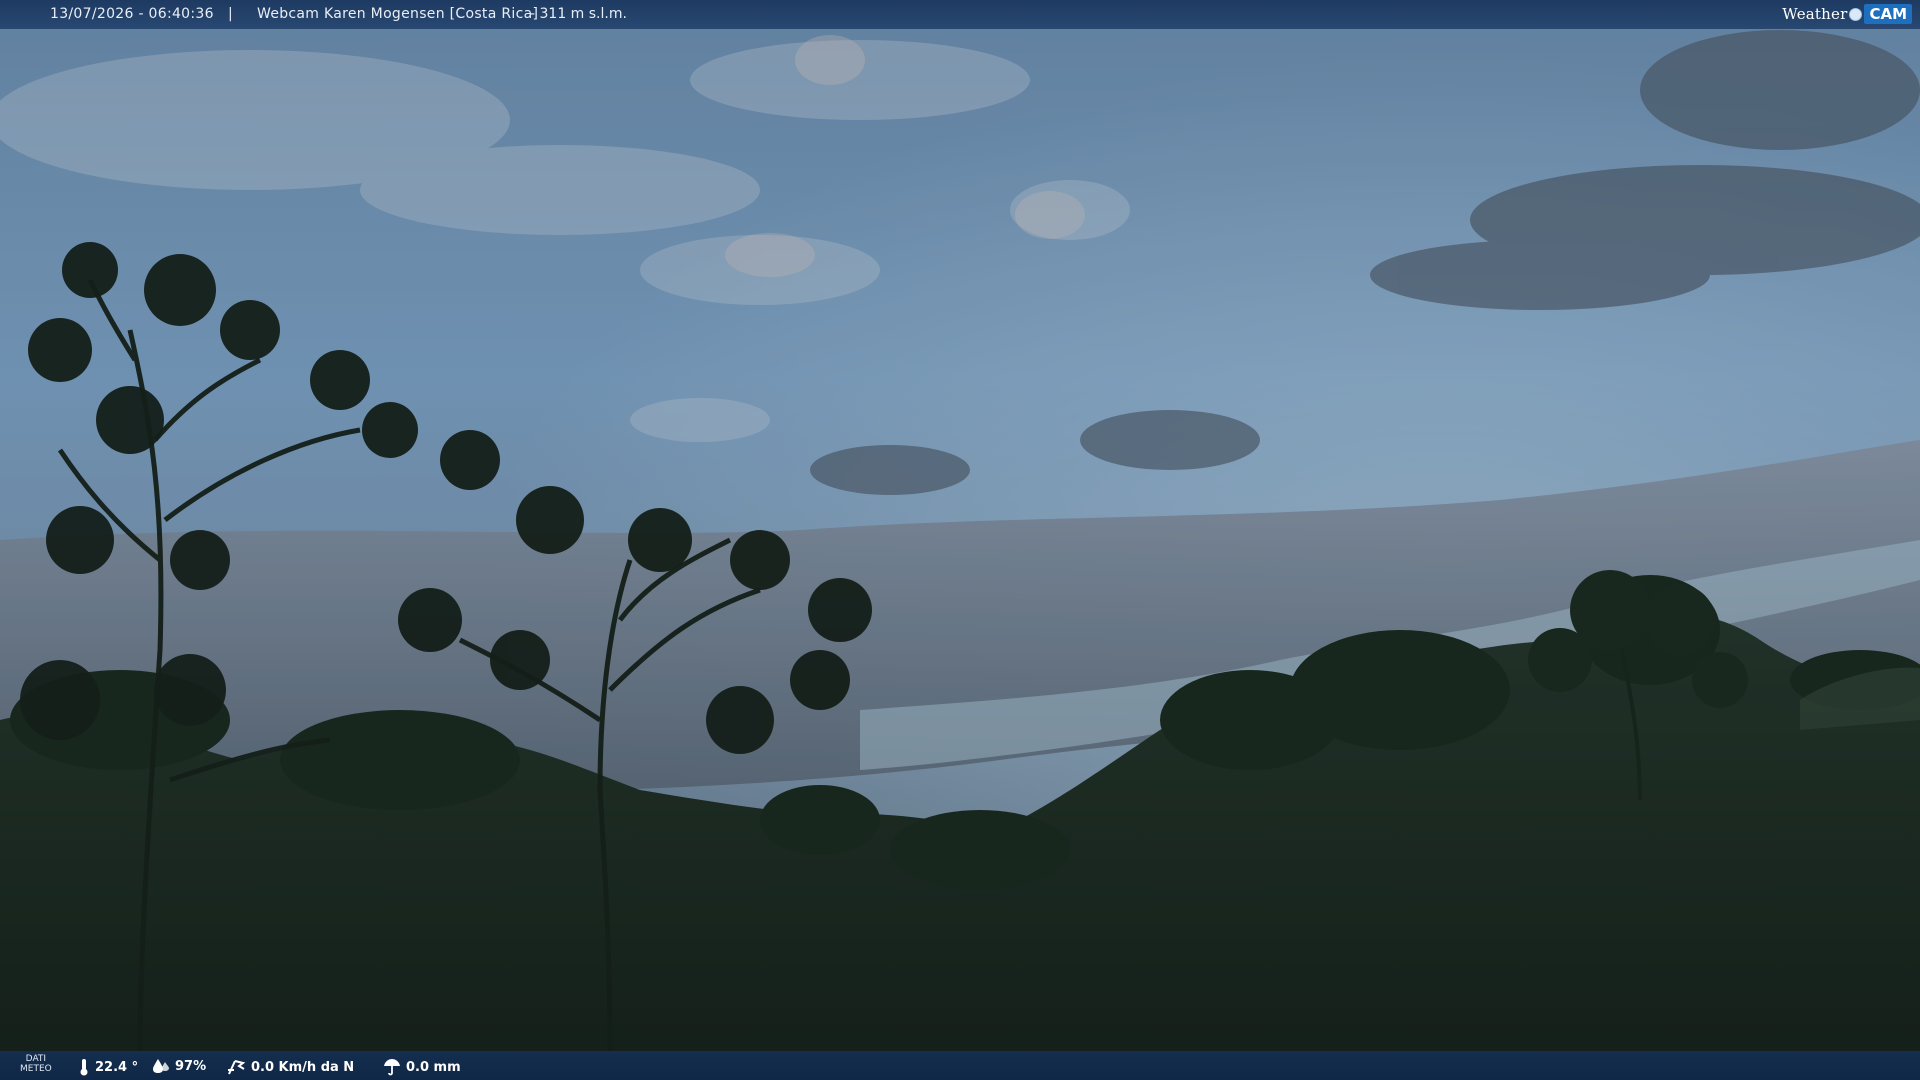 The width and height of the screenshot is (1920, 1080). What do you see at coordinates (578, 14) in the screenshot?
I see `altitude-label: - 311 m s.l.m.` at bounding box center [578, 14].